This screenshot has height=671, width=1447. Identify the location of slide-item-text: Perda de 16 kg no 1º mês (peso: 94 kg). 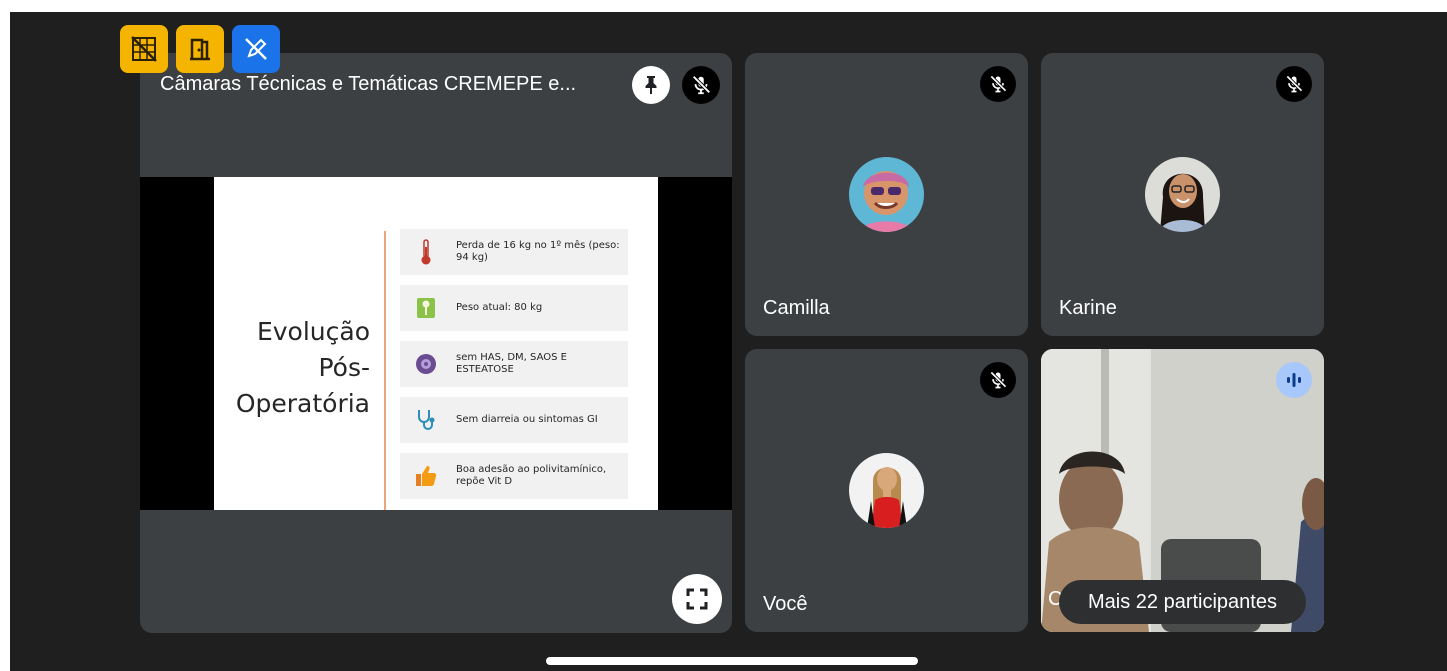
(538, 251).